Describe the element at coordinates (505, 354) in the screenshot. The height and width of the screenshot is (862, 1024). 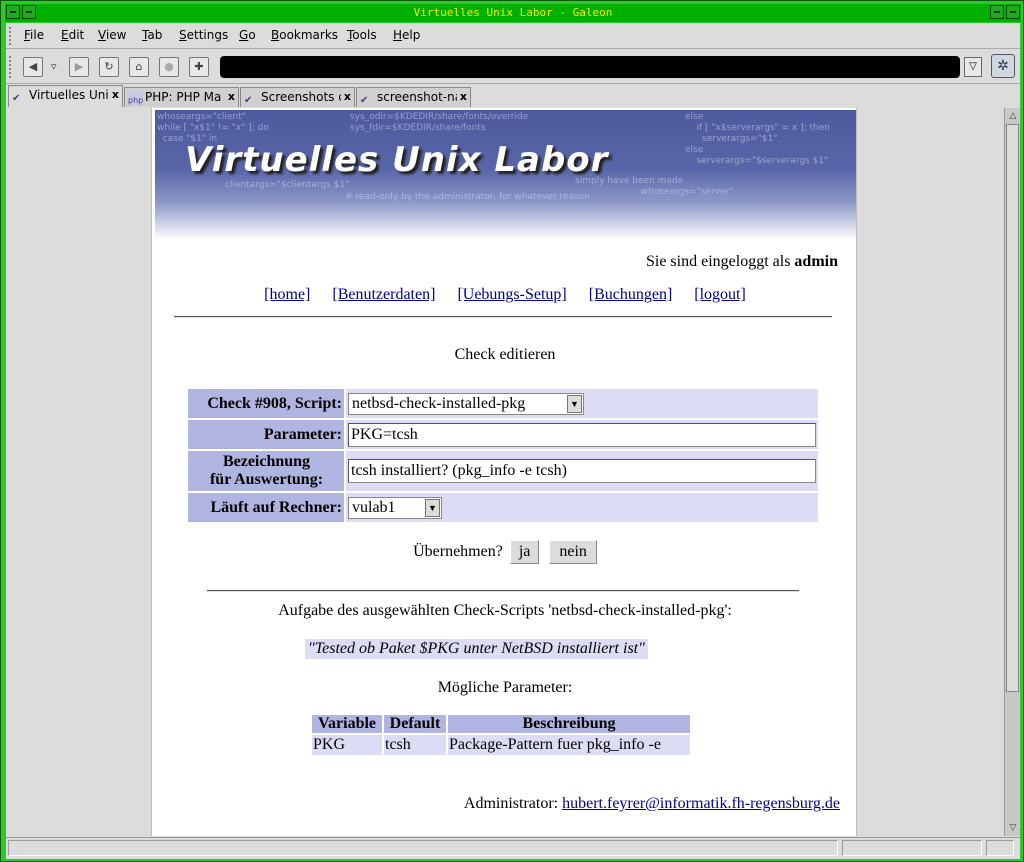
I see `page-heading: Check editieren` at that location.